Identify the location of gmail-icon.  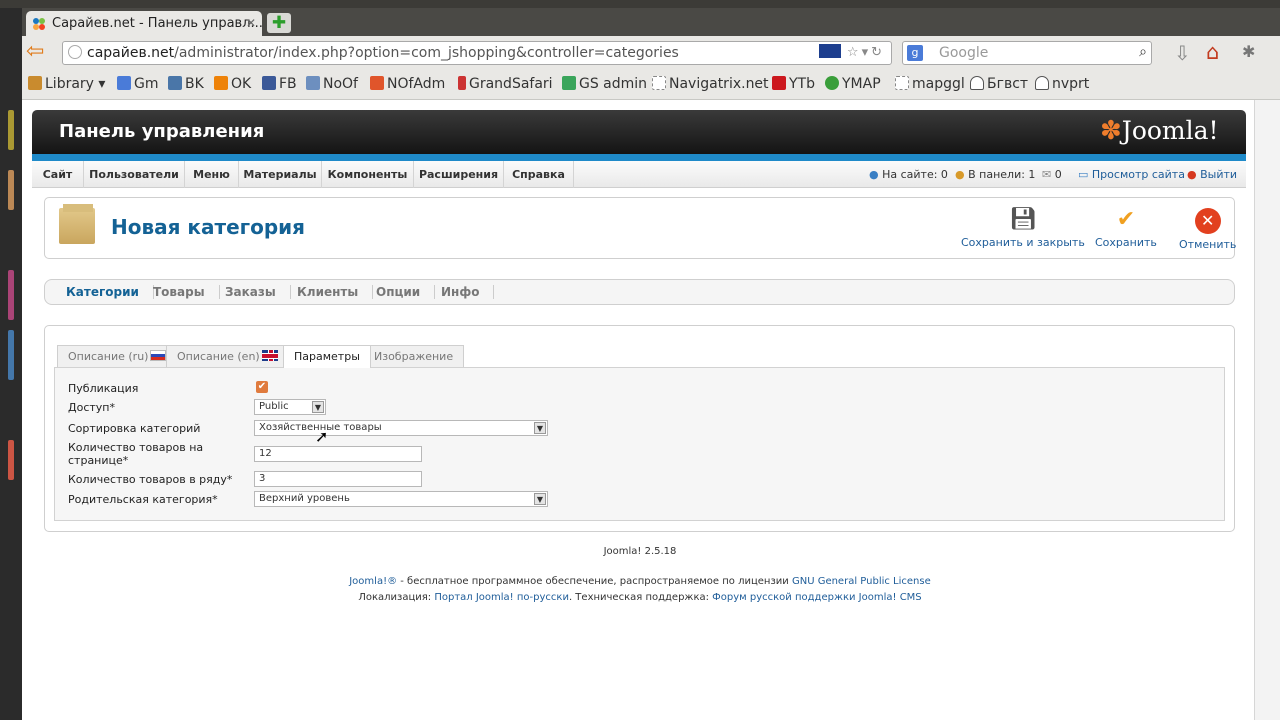
(124, 83).